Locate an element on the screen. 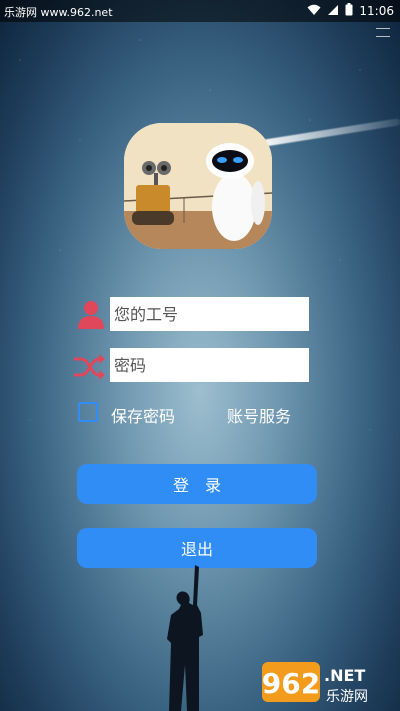 The width and height of the screenshot is (400, 711). employee-id-input is located at coordinates (209, 314).